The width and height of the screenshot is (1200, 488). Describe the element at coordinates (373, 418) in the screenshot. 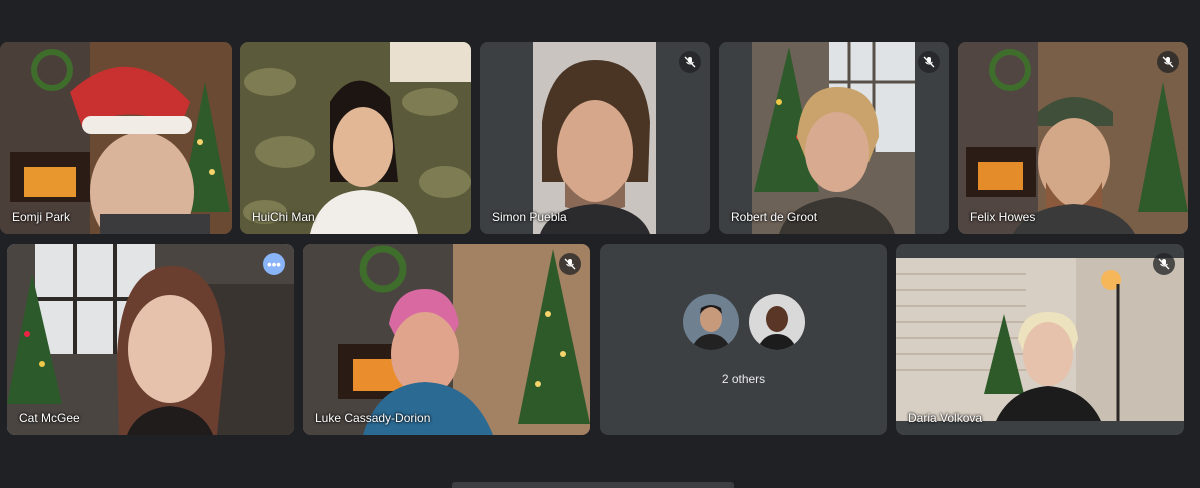

I see `participant-name: Luke Cassady-Dorion` at that location.